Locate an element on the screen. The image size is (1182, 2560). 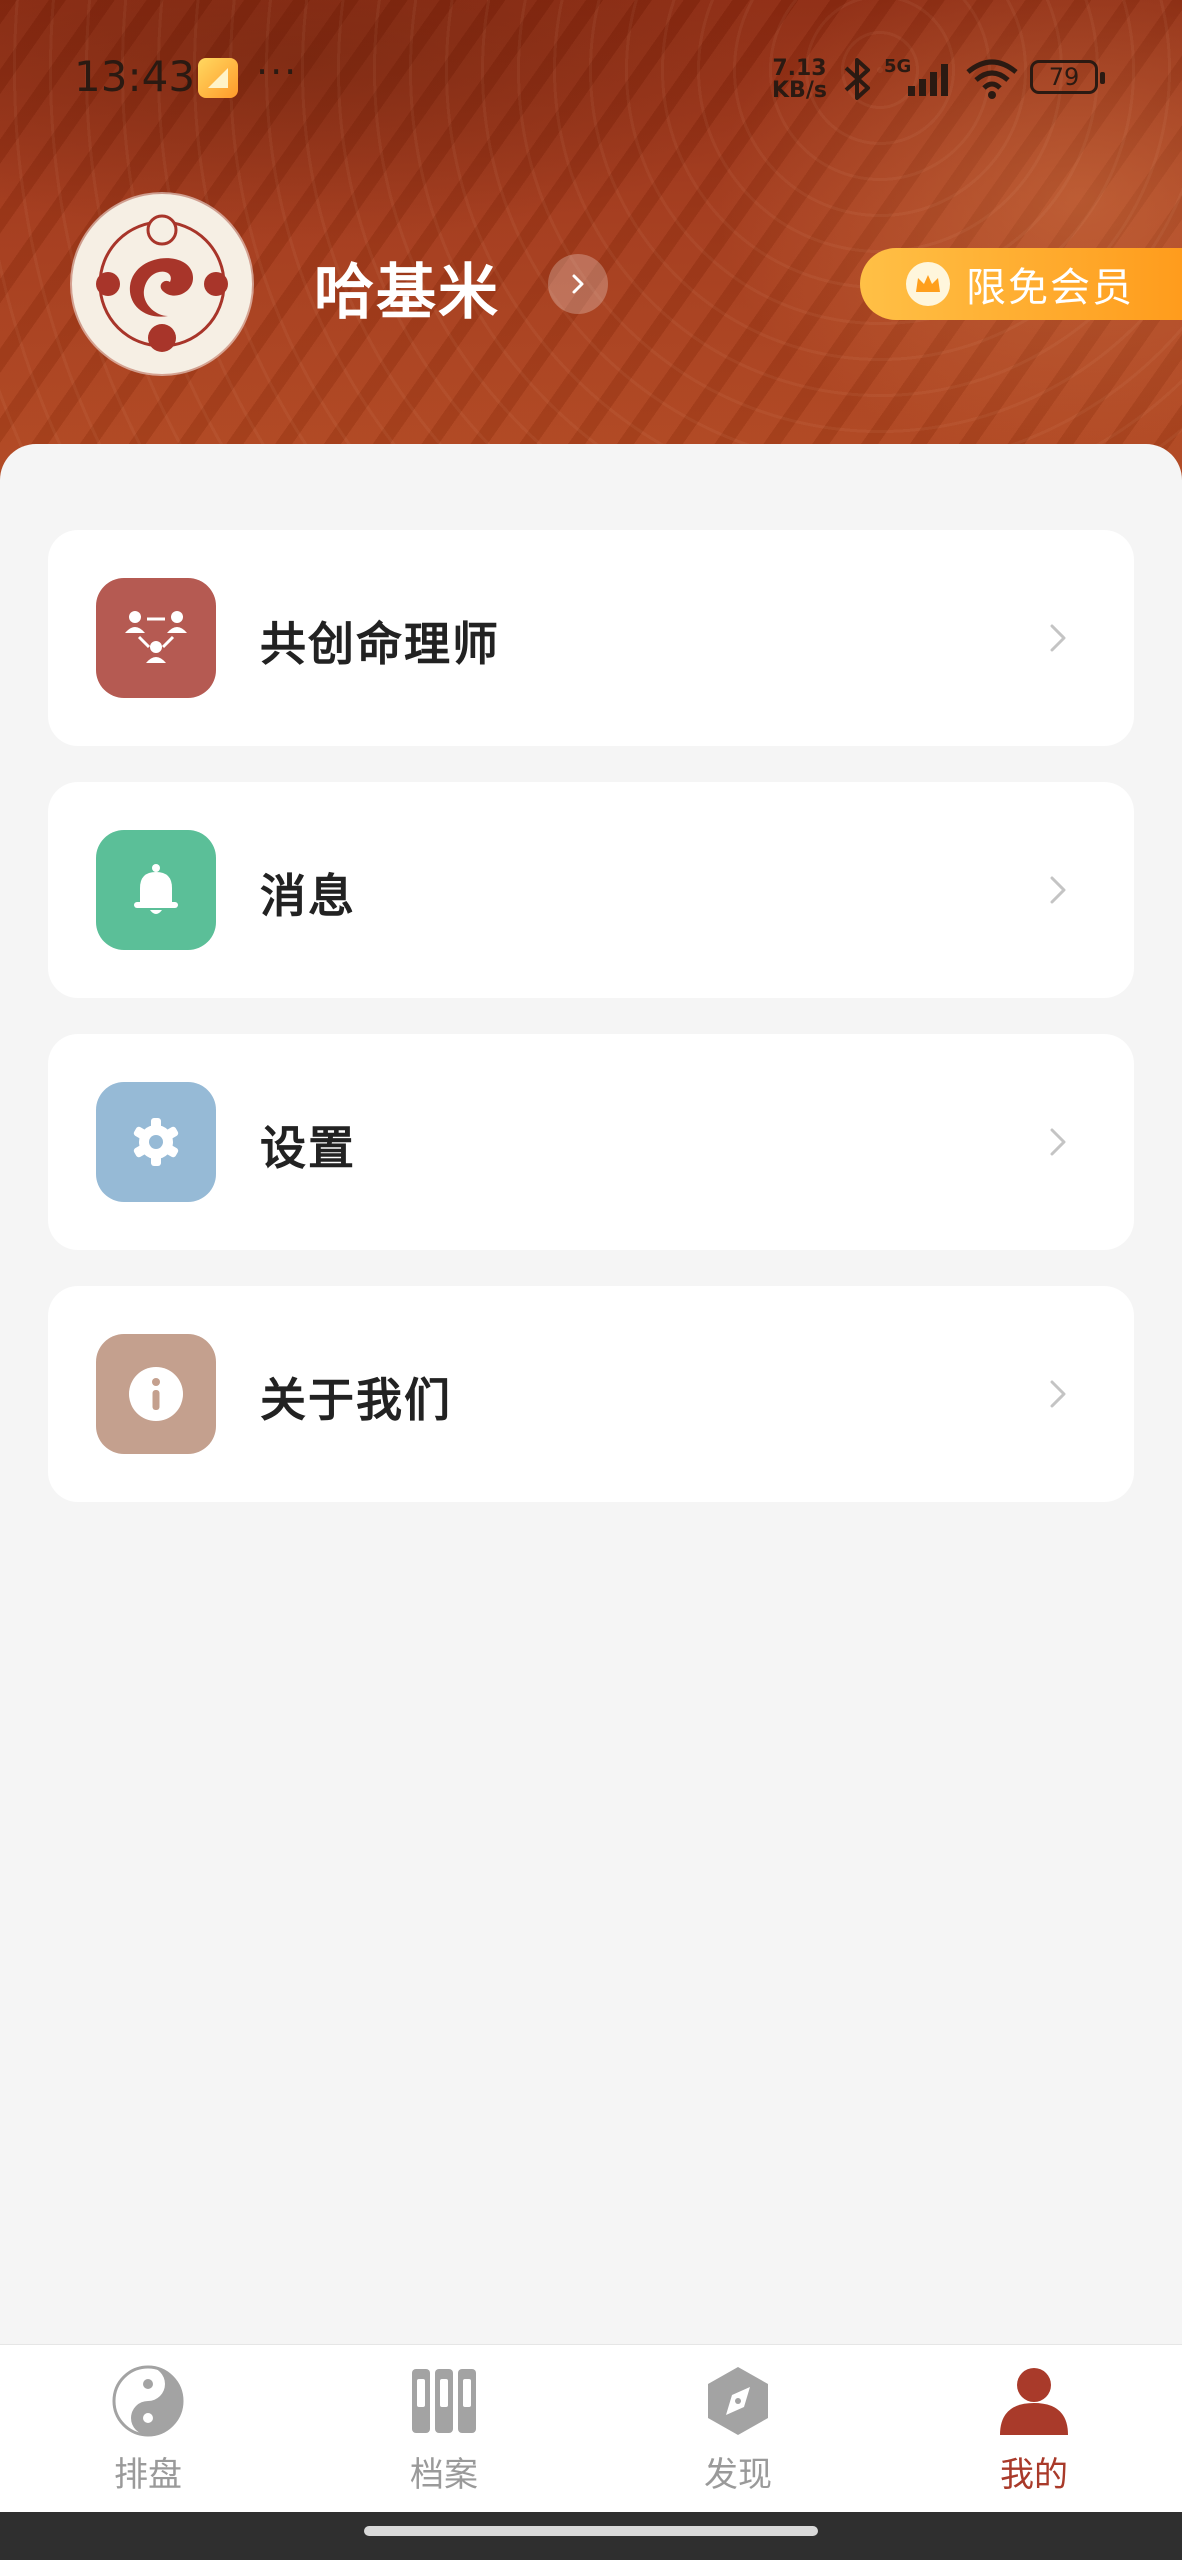
avatar-logo-icon is located at coordinates (162, 283).